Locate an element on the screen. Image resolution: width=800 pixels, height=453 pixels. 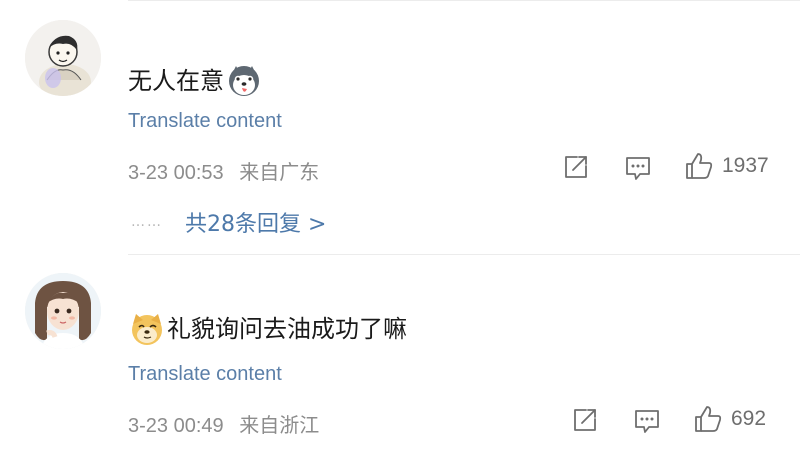
comment-location: 来自浙江 is located at coordinates (279, 426).